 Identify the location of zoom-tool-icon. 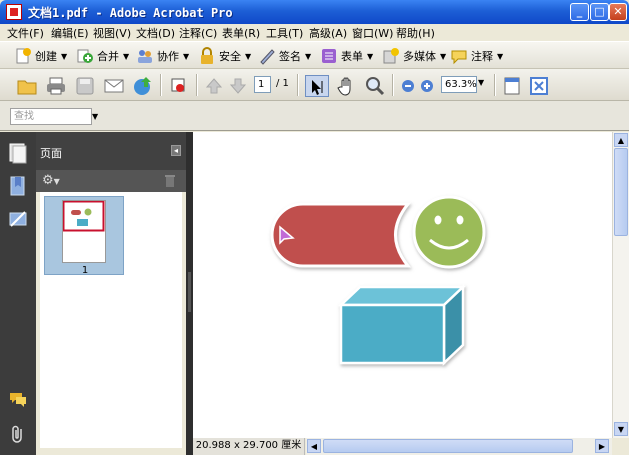
(375, 86).